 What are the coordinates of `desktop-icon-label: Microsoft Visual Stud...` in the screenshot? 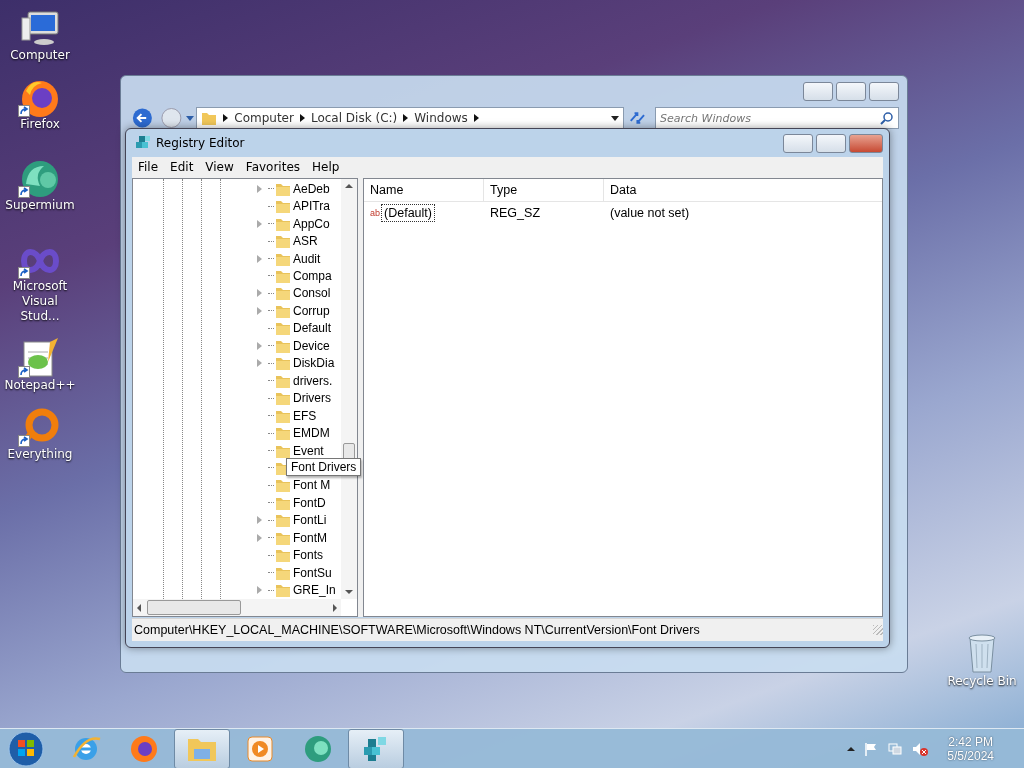 It's located at (40, 301).